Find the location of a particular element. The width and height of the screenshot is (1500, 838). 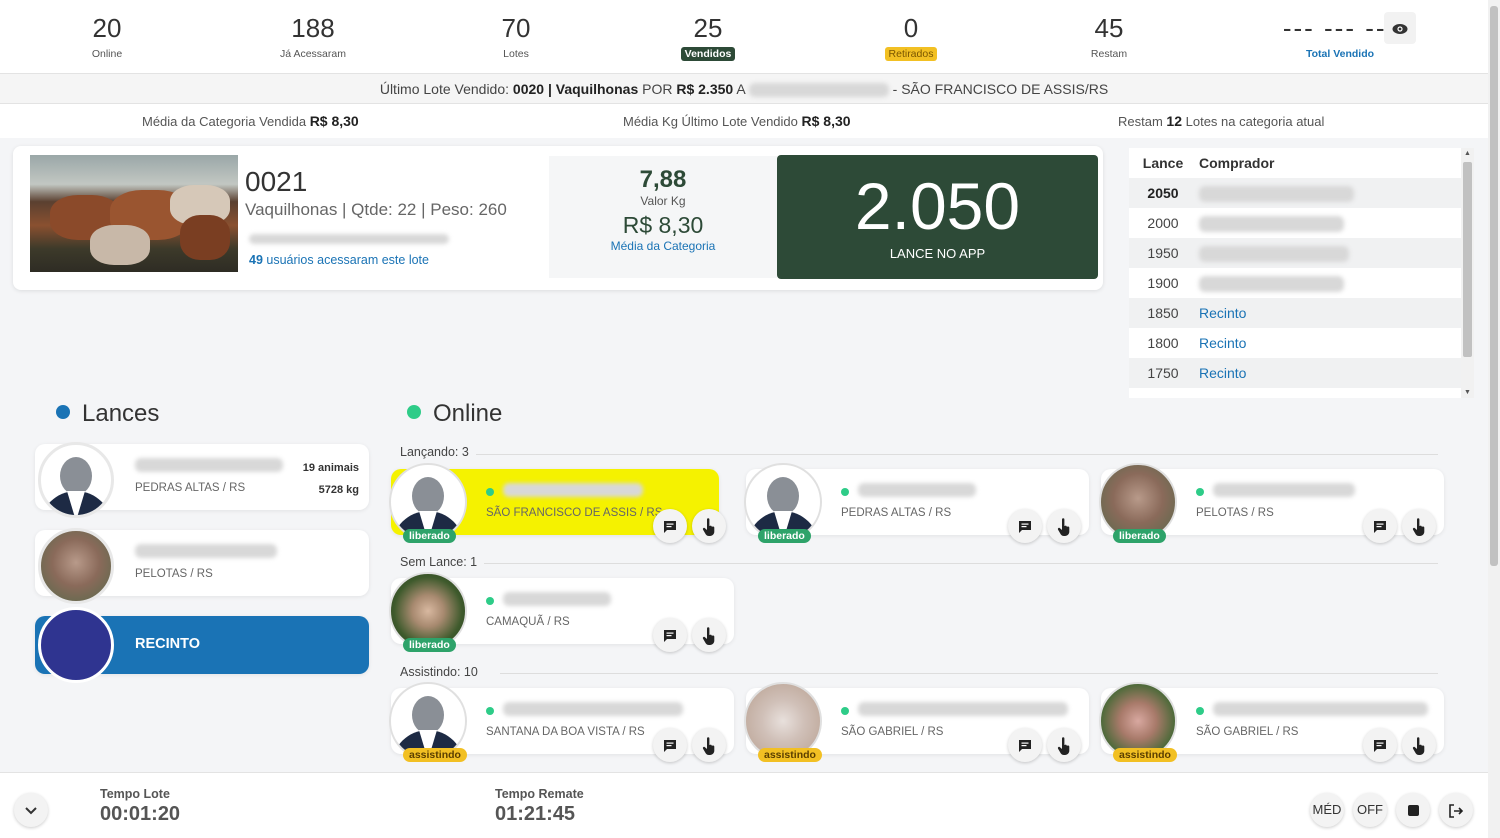

page-scrollbar is located at coordinates (1494, 419).